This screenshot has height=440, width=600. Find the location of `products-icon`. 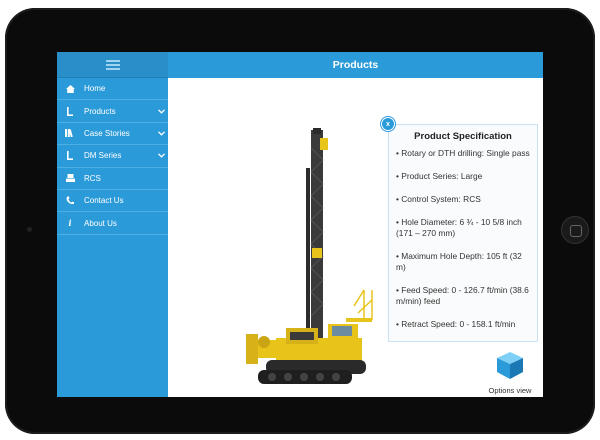

products-icon is located at coordinates (70, 111).